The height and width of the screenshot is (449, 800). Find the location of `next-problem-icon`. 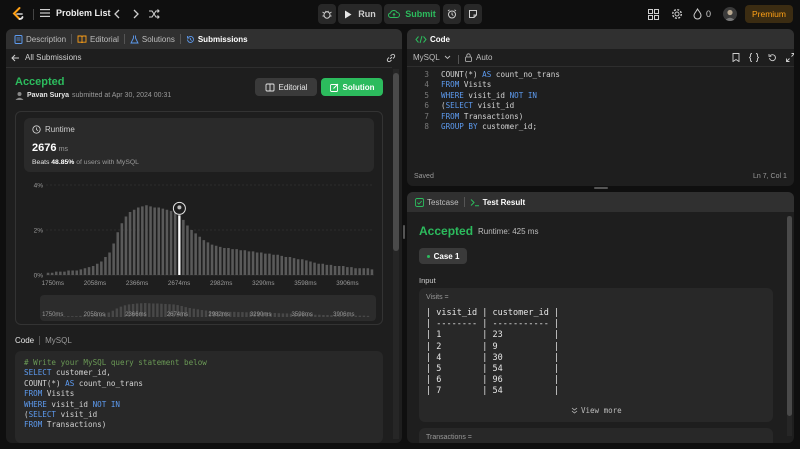

next-problem-icon is located at coordinates (136, 15).